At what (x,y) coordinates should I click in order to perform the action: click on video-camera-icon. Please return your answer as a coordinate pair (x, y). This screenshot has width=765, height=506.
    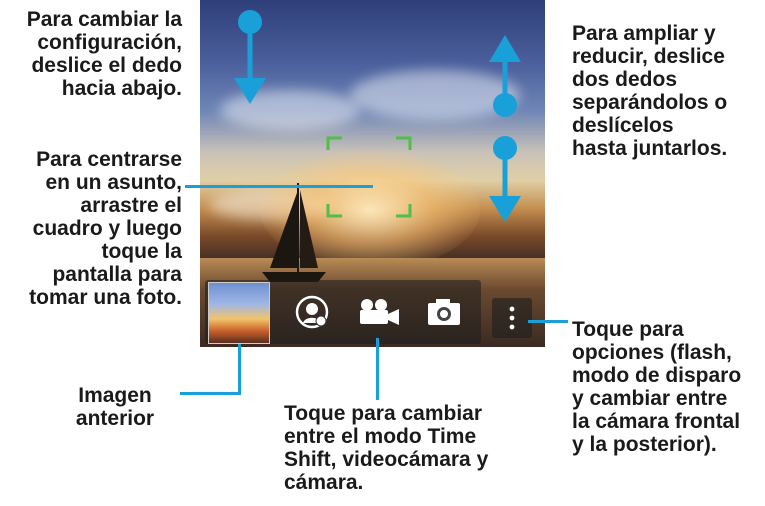
    Looking at the image, I should click on (379, 312).